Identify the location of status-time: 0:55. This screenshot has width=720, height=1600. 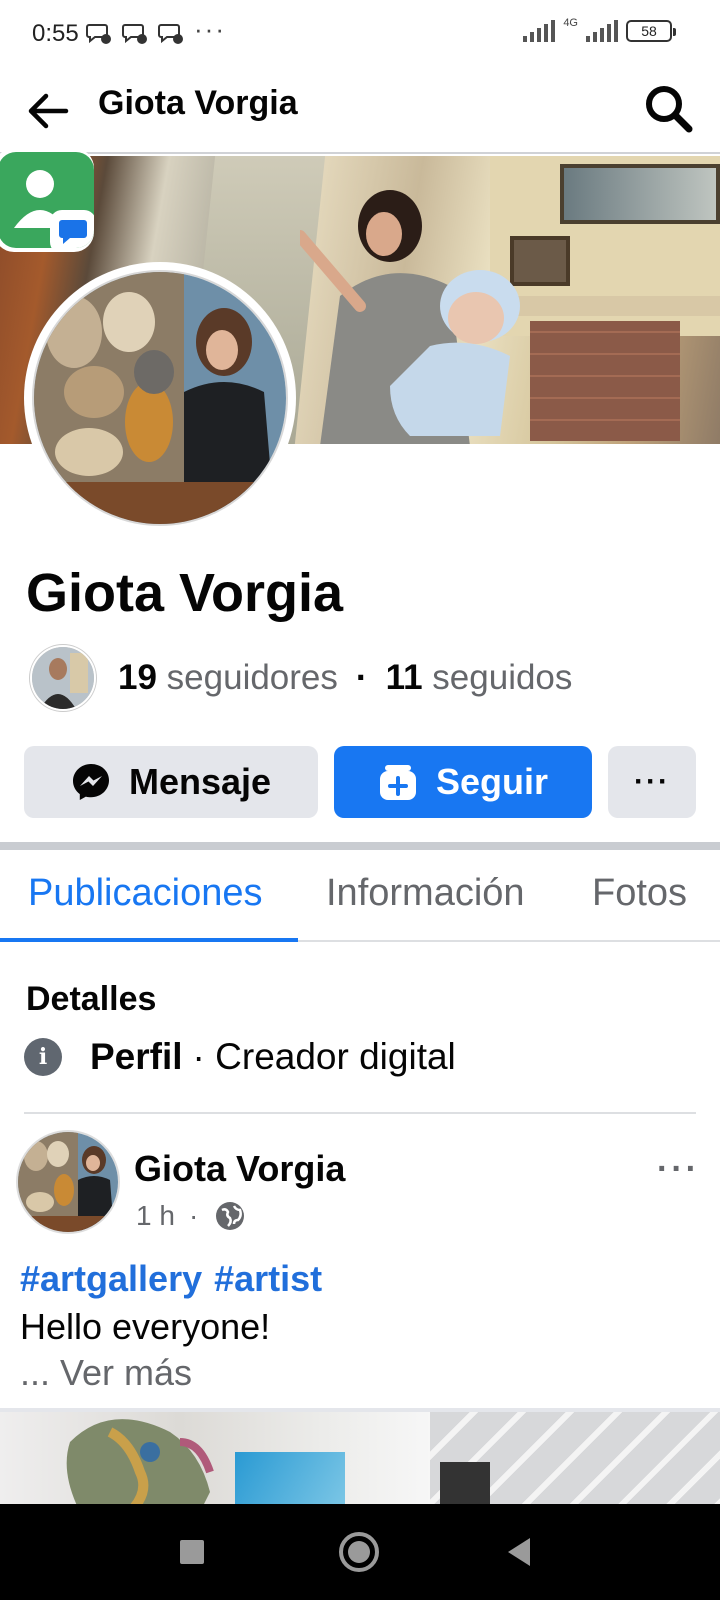
(55, 33).